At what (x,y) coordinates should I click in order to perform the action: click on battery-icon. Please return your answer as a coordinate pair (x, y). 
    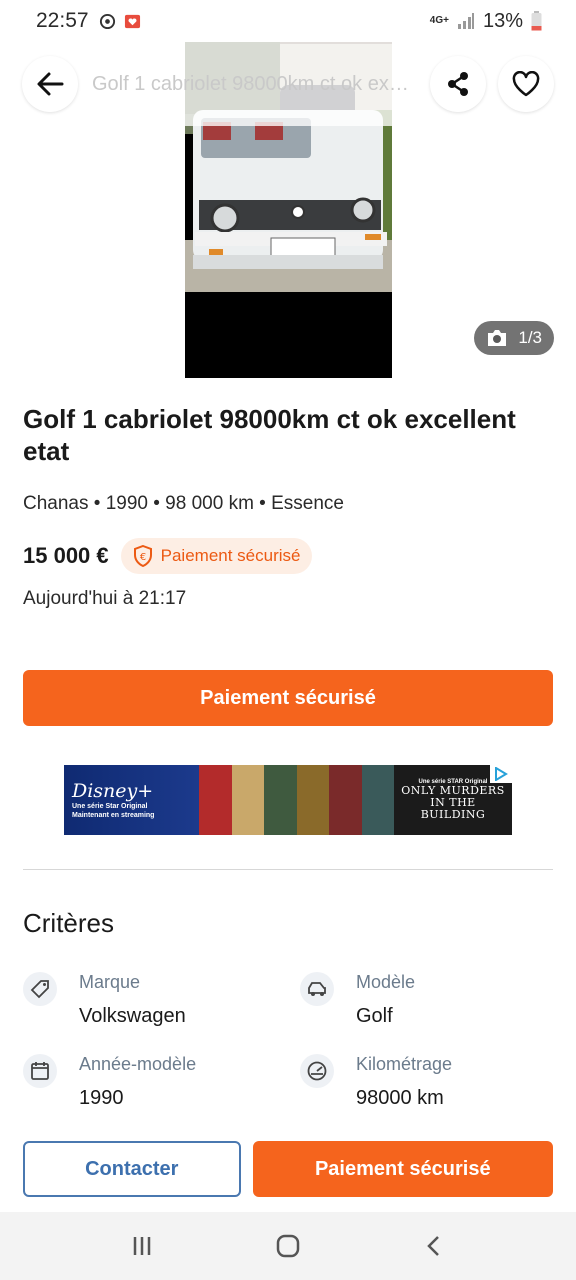
    Looking at the image, I should click on (536, 21).